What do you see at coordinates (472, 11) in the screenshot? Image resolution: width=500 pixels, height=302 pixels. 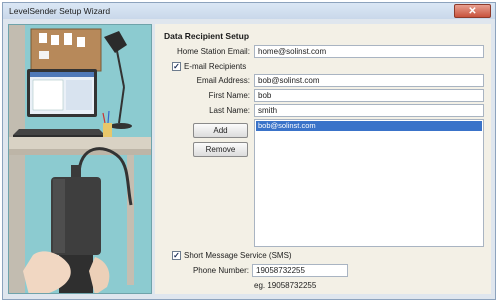 I see `close-button: ✕` at bounding box center [472, 11].